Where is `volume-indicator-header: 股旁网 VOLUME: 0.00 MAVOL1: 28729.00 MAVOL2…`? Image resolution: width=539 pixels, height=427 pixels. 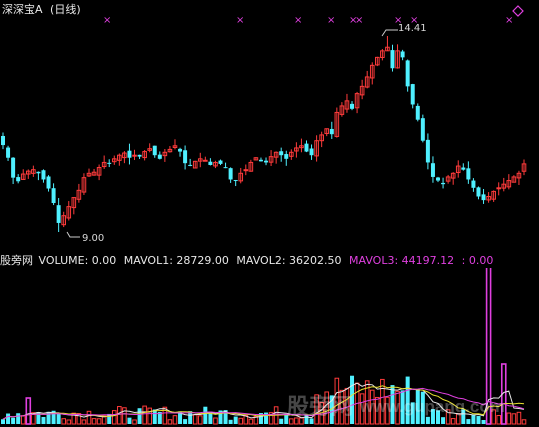
volume-indicator-header: 股旁网 VOLUME: 0.00 MAVOL1: 28729.00 MAVOL2… is located at coordinates (246, 260).